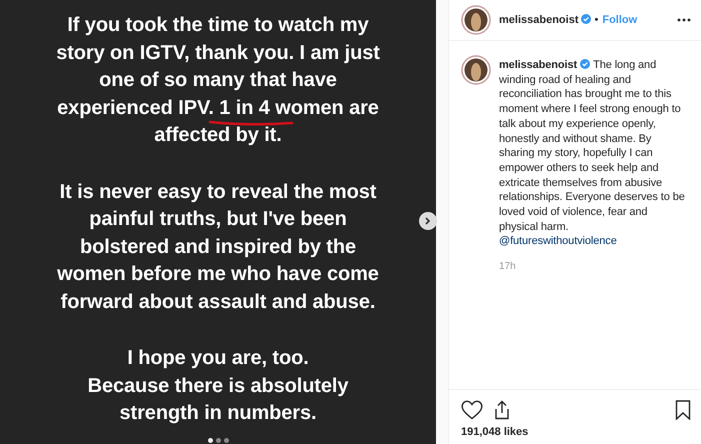  I want to click on mention-link: @futureswithoutviolence, so click(558, 241).